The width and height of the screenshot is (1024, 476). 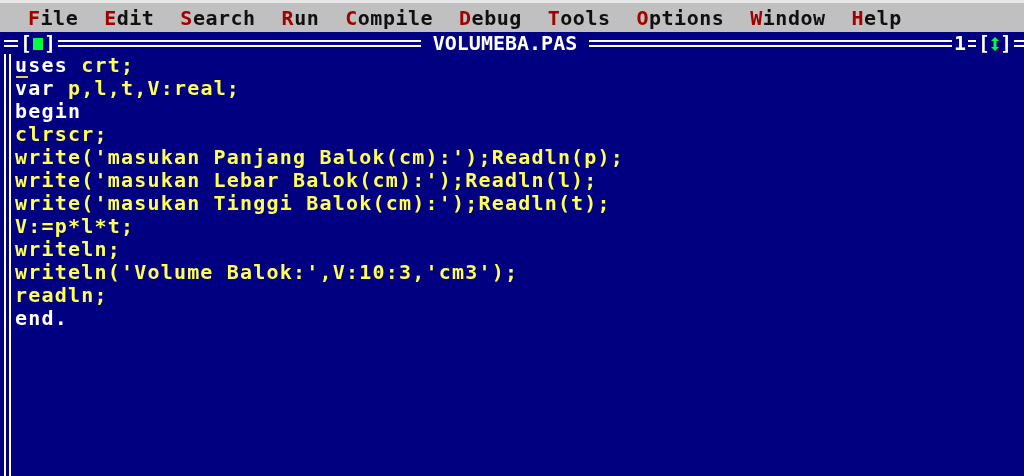 What do you see at coordinates (313, 203) in the screenshot?
I see `code-line: write('masukan Tinggi Balok(cm):');Readln(t);` at bounding box center [313, 203].